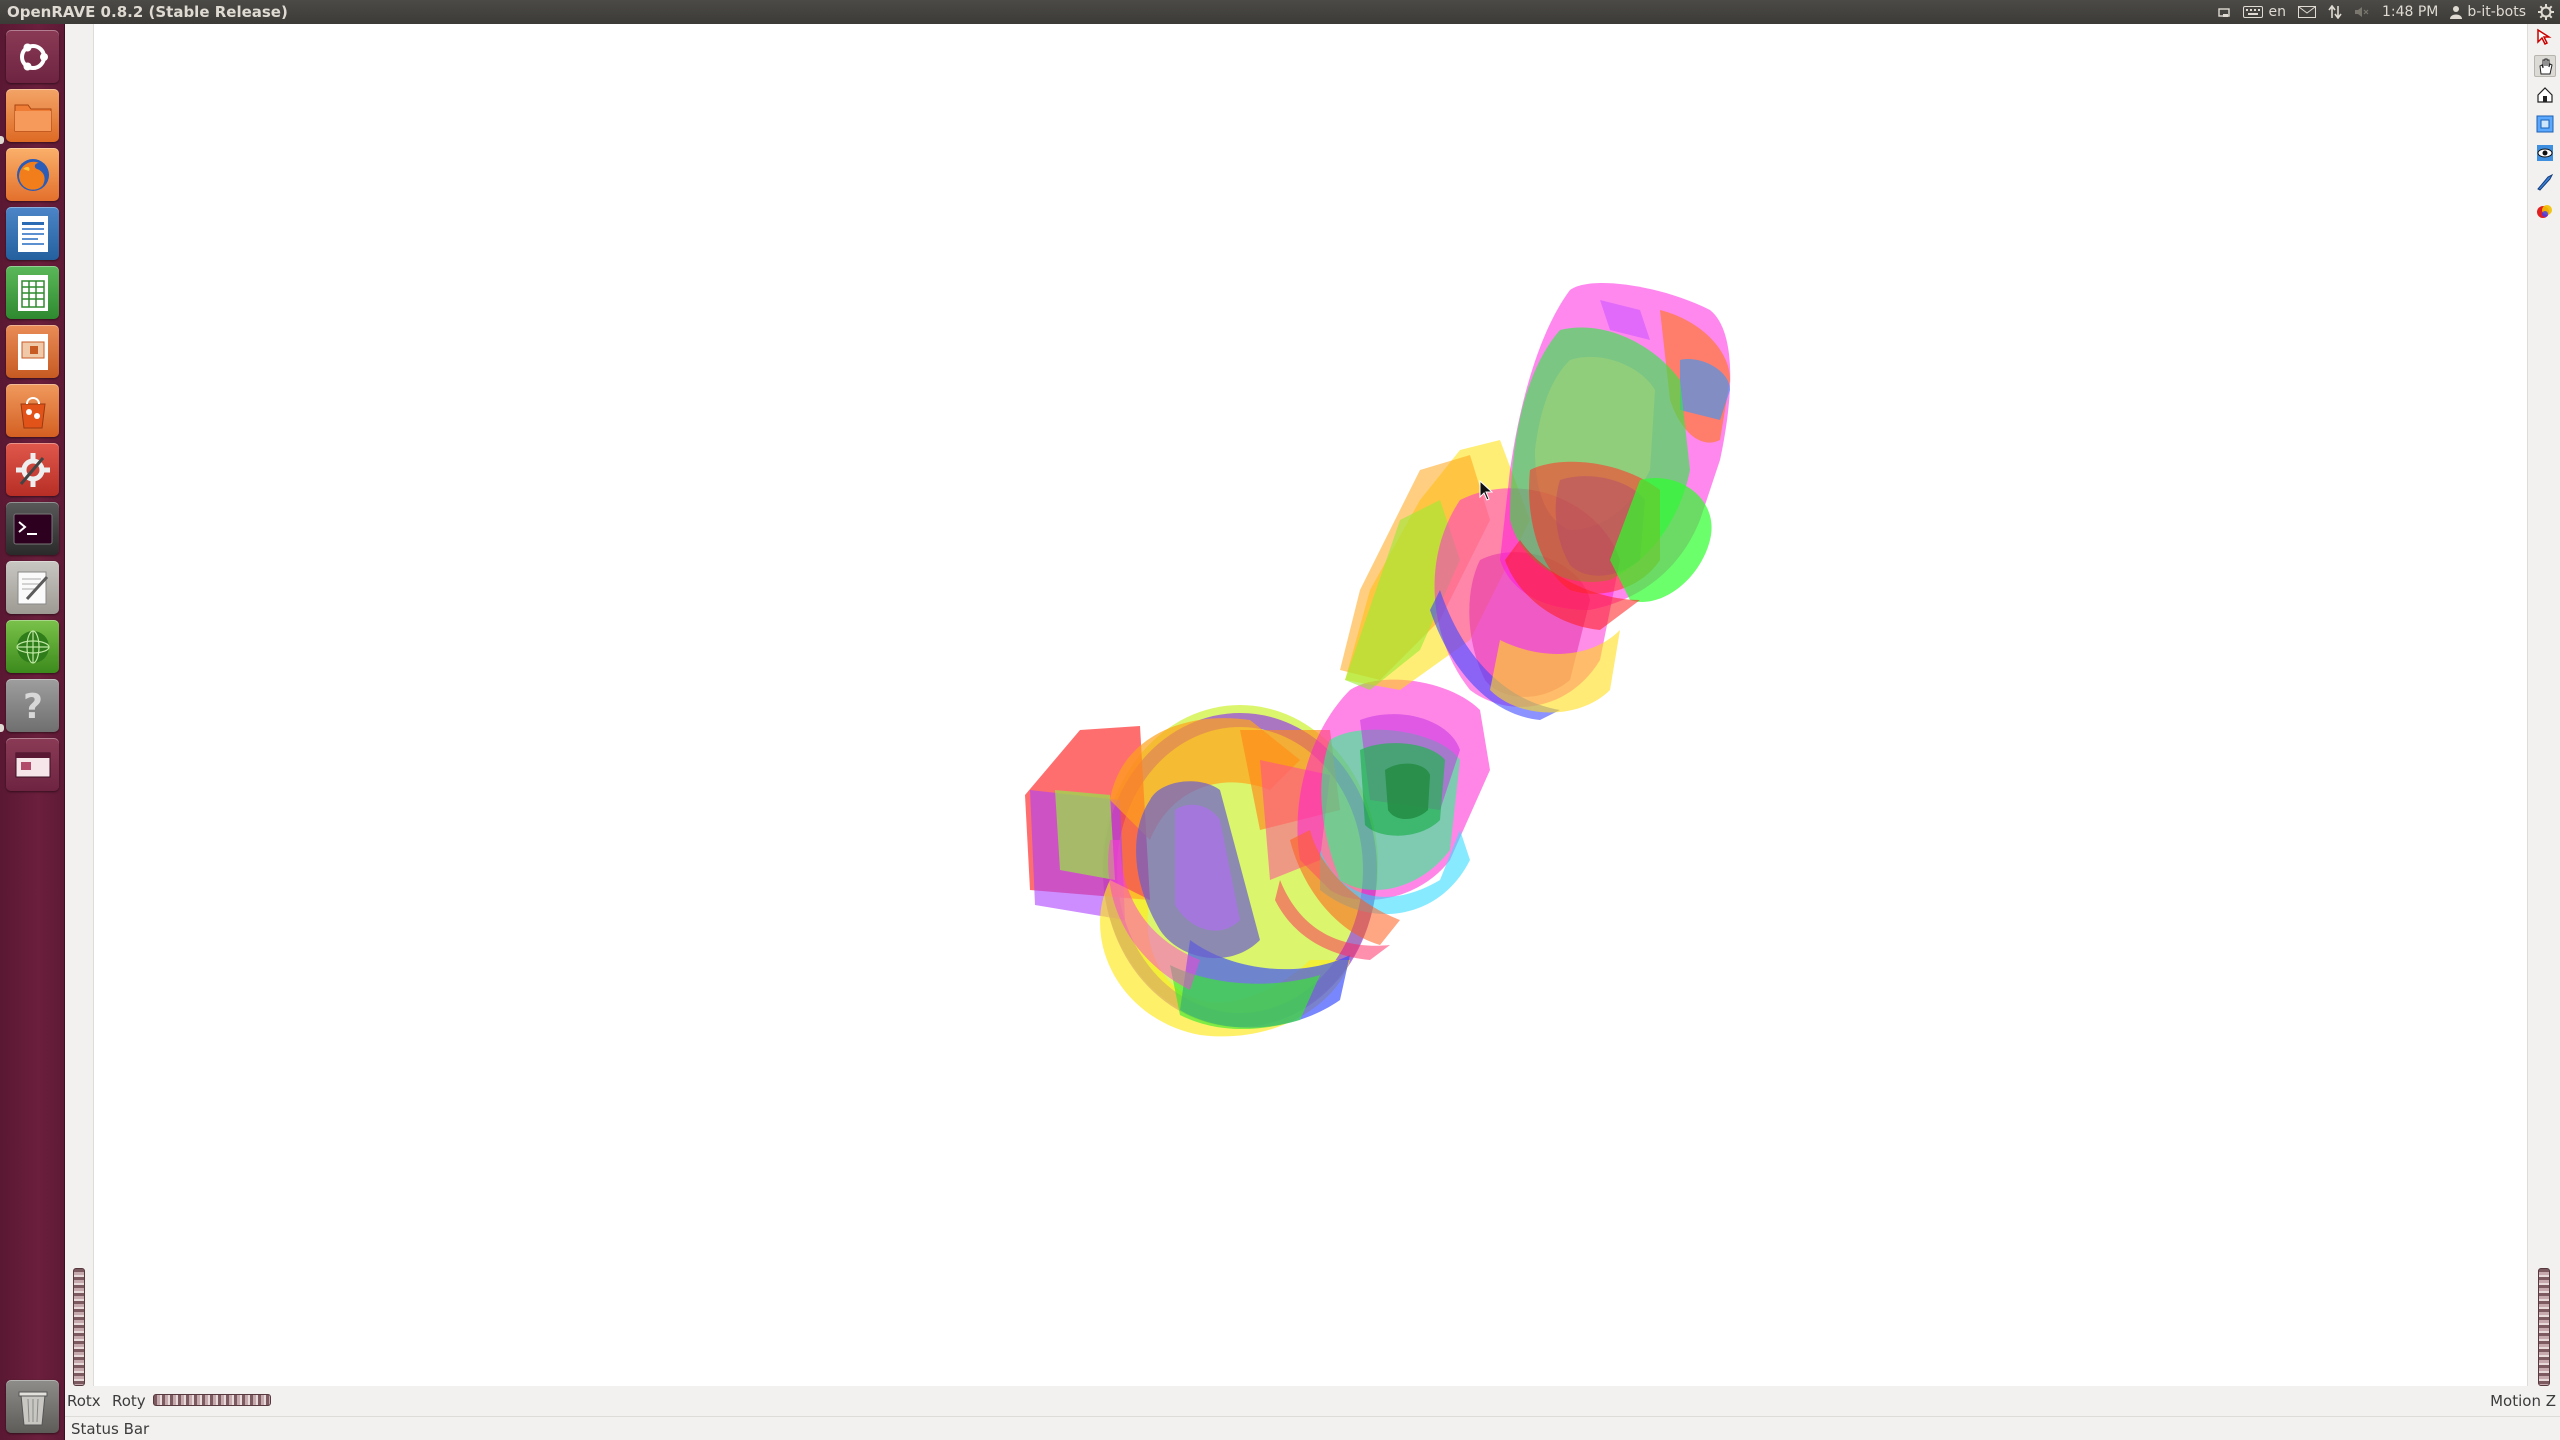 The width and height of the screenshot is (2560, 1440). Describe the element at coordinates (212, 1400) in the screenshot. I see `roty-thumbwheel` at that location.